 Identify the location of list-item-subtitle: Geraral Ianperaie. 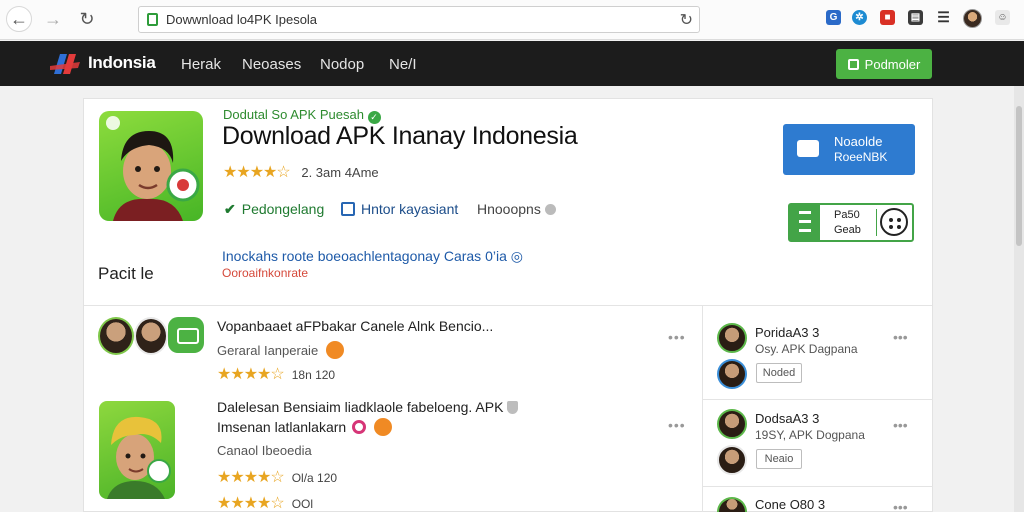
(281, 350).